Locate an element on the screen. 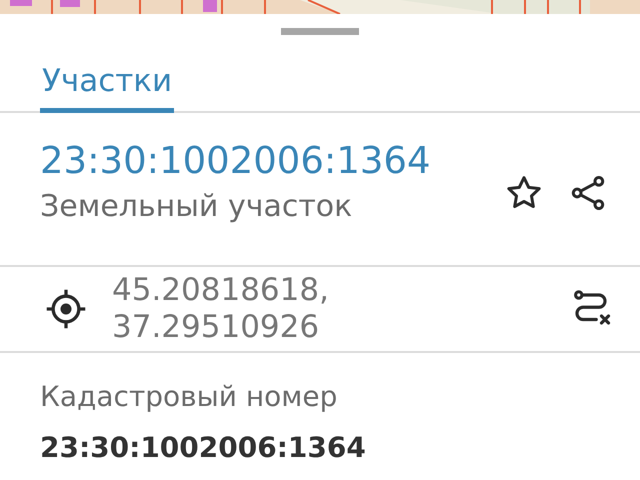 The image size is (640, 480). drag-handle is located at coordinates (320, 31).